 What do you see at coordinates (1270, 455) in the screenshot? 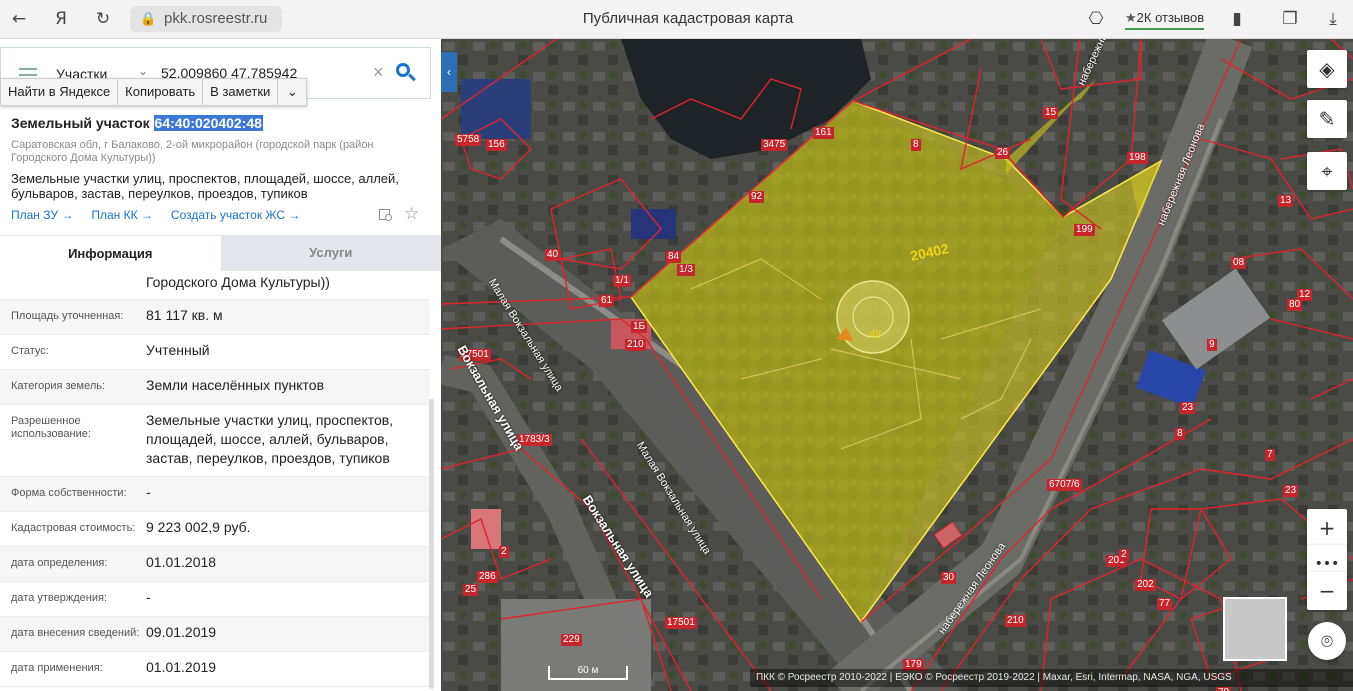
I see `map-parcel-label: 7` at bounding box center [1270, 455].